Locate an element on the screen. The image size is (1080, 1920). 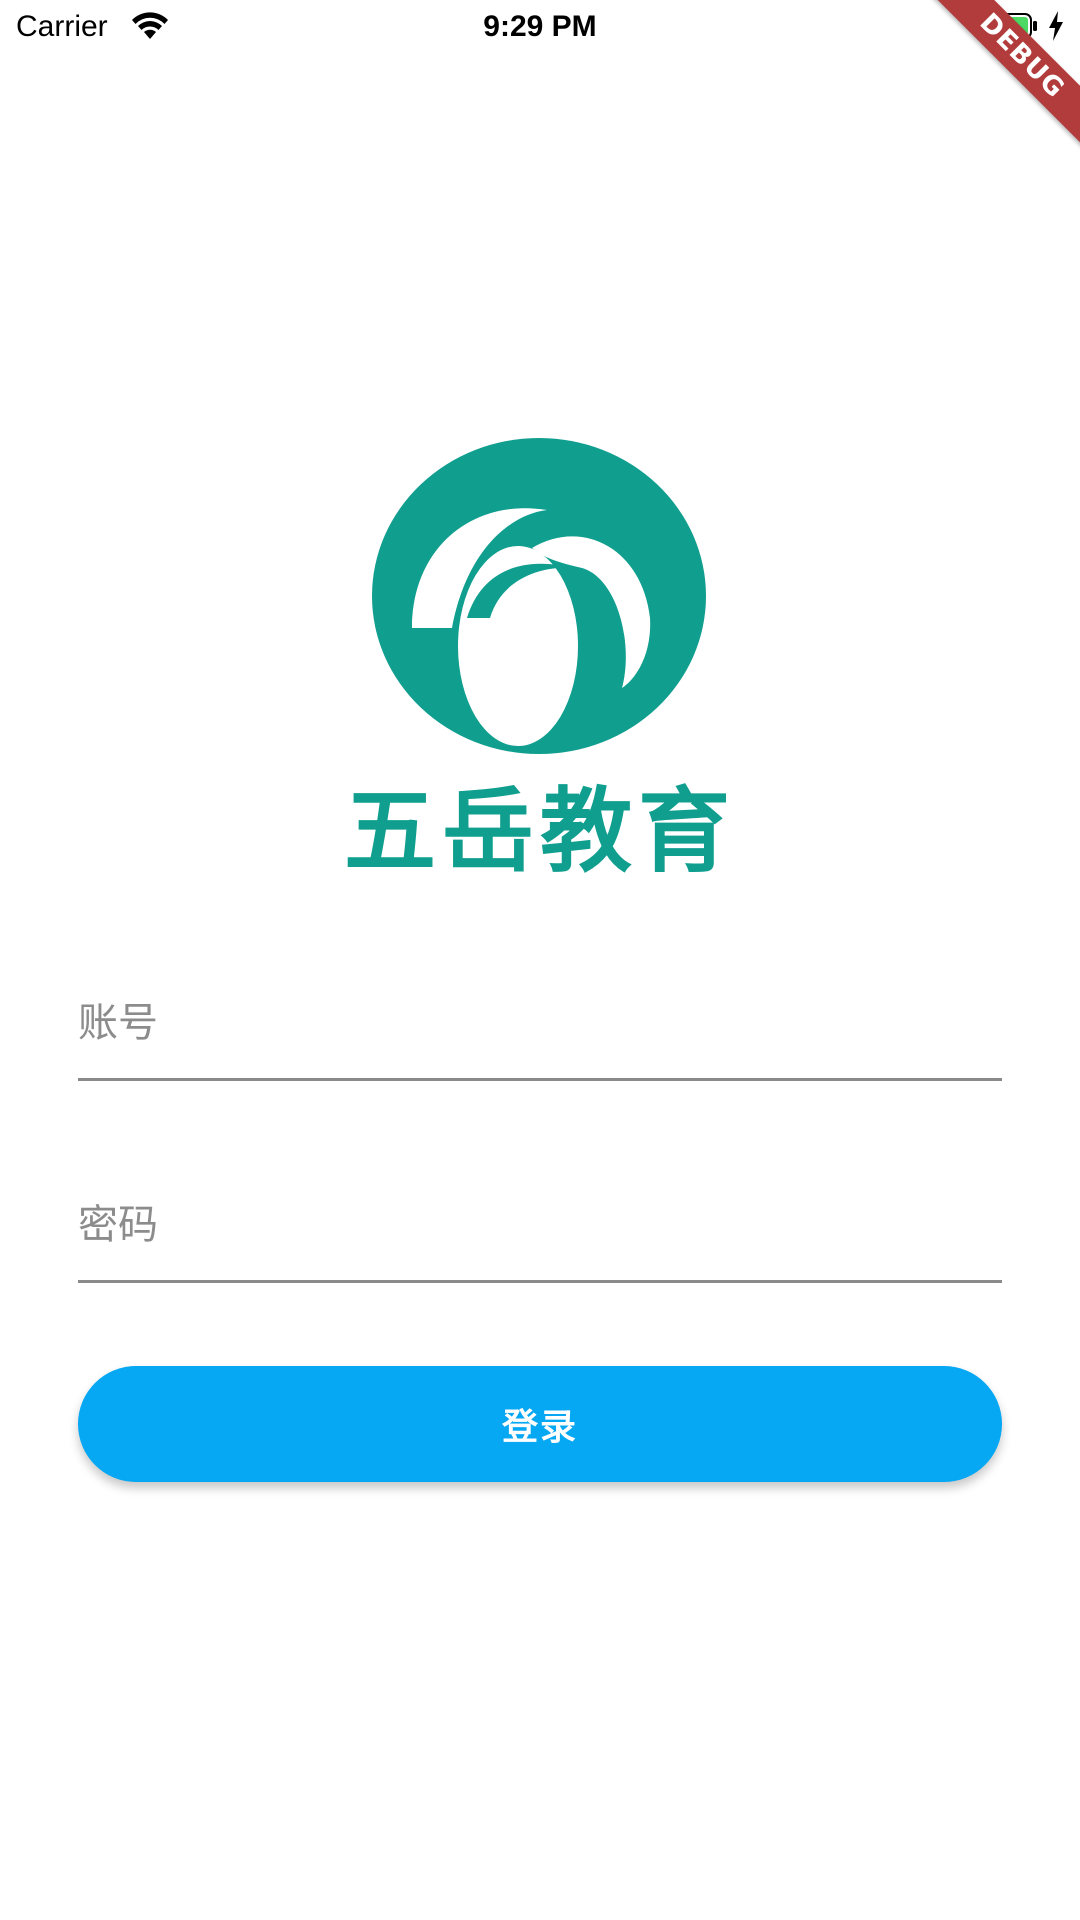
status-bar: Carrier 9:29 PM is located at coordinates (540, 28).